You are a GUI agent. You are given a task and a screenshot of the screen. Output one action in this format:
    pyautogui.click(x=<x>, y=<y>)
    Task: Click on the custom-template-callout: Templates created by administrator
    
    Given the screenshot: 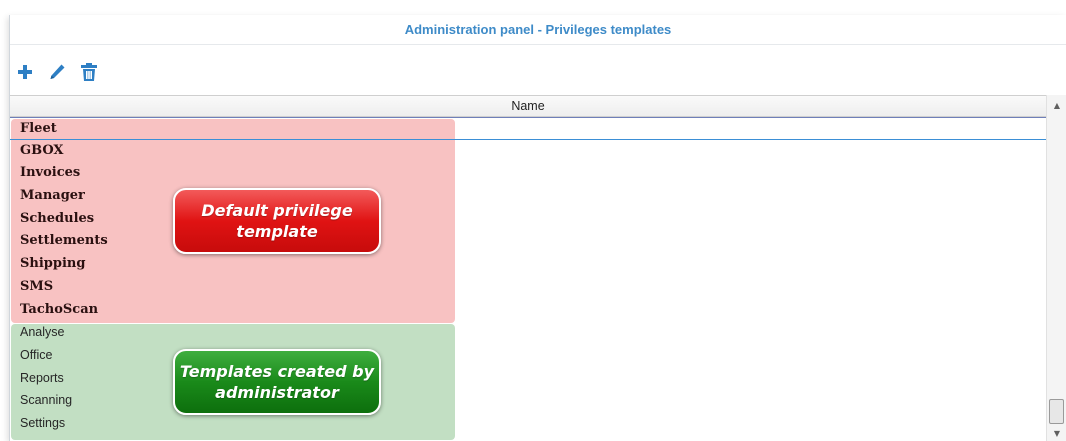 What is the action you would take?
    pyautogui.click(x=277, y=382)
    